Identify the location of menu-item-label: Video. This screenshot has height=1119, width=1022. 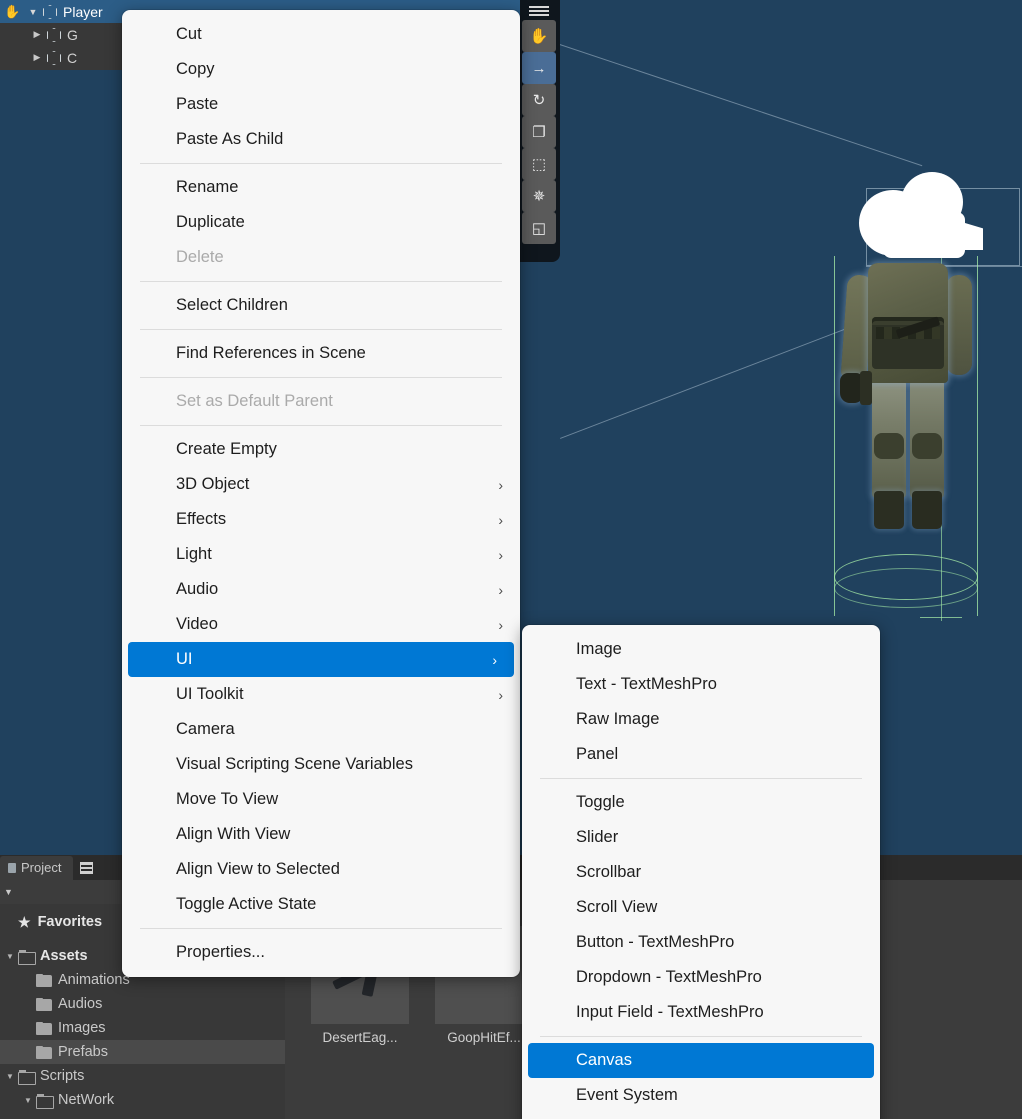
(197, 624).